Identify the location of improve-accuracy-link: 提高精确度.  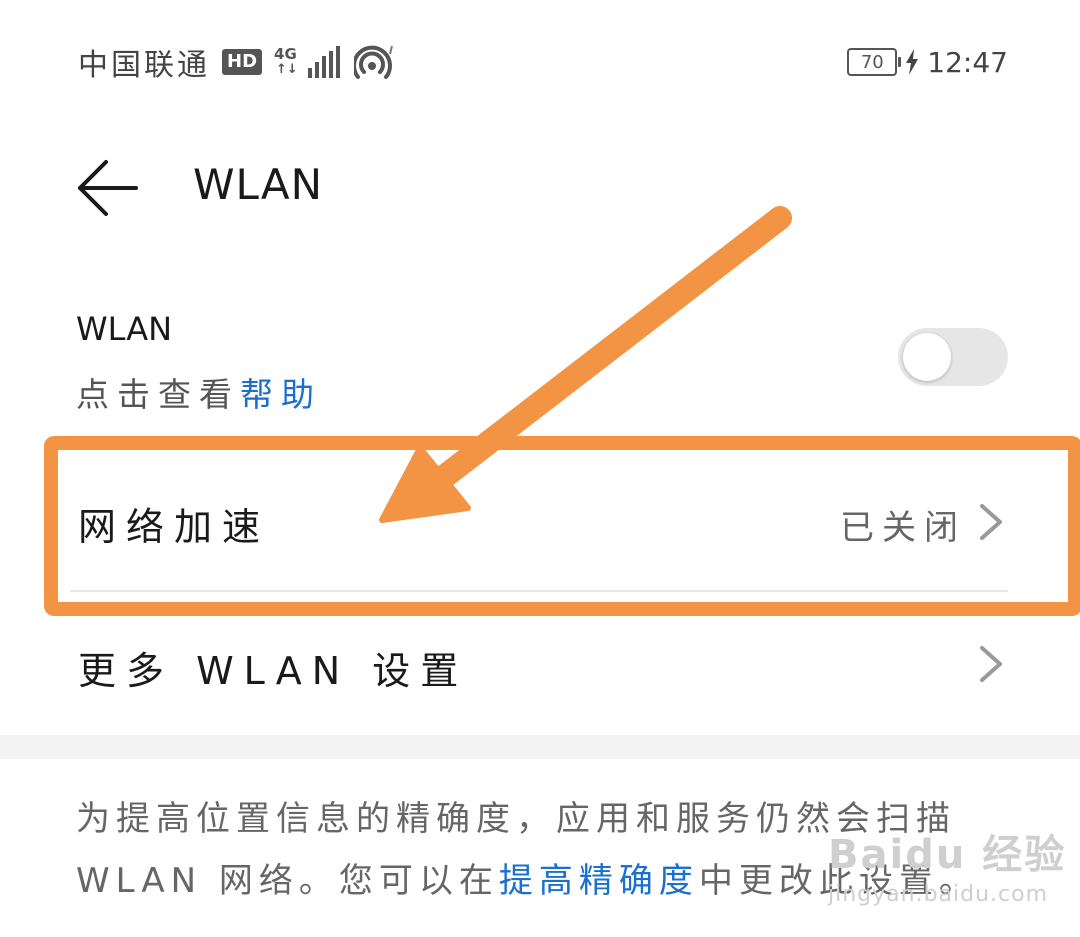
(599, 881).